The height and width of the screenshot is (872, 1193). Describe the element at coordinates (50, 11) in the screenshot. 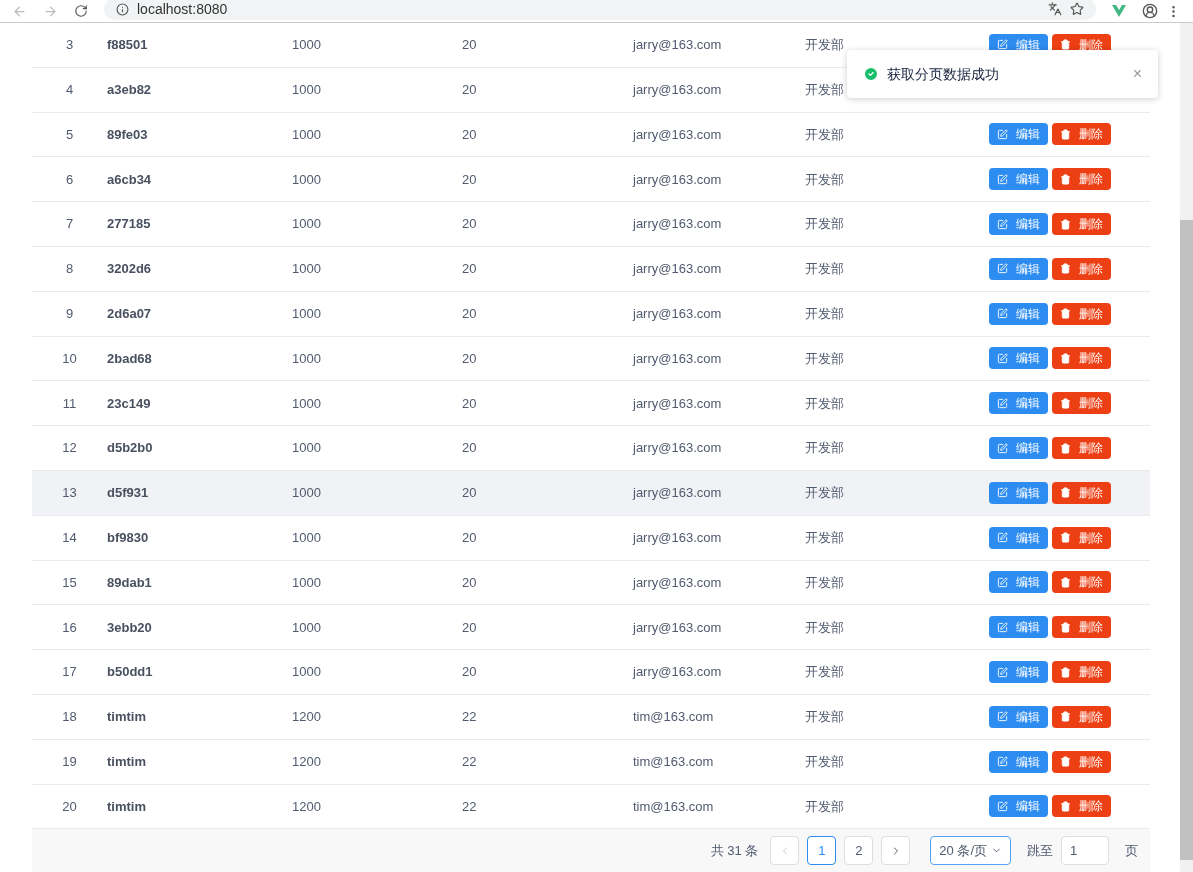

I see `forward-icon` at that location.